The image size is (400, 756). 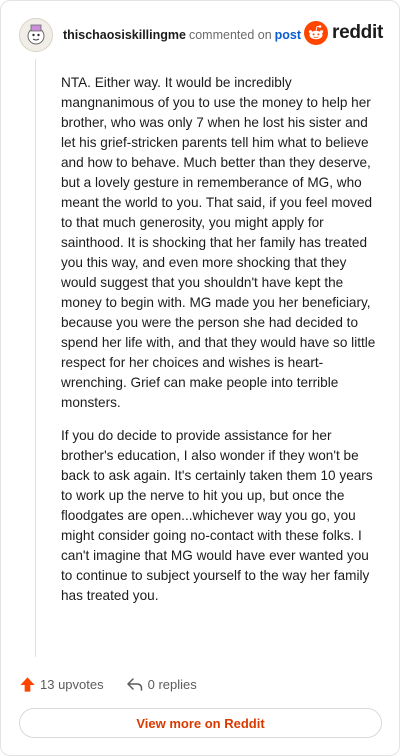 I want to click on upvote-arrow-icon, so click(x=27, y=684).